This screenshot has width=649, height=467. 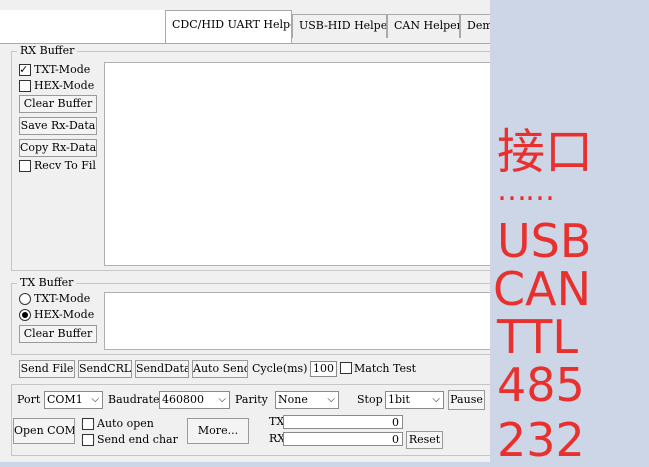 I want to click on parity-select: None ⌵, so click(x=307, y=400).